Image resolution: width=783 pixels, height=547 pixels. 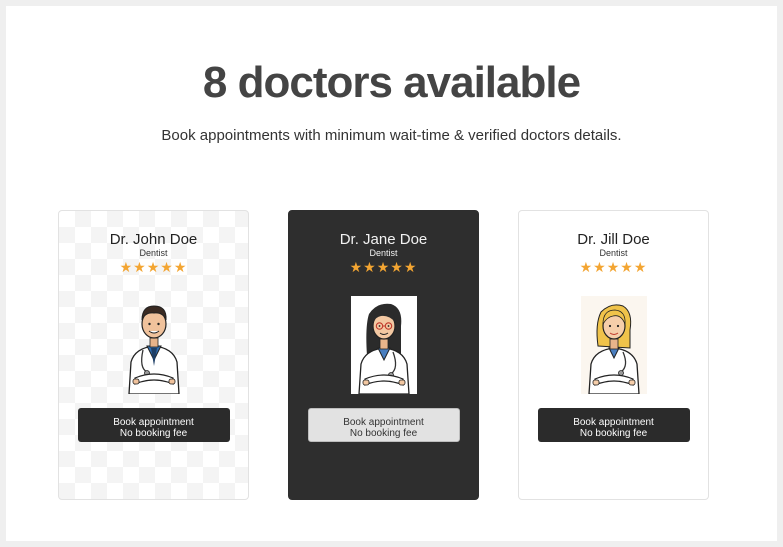 What do you see at coordinates (383, 345) in the screenshot?
I see `doctor-female-glasses-portrait-icon` at bounding box center [383, 345].